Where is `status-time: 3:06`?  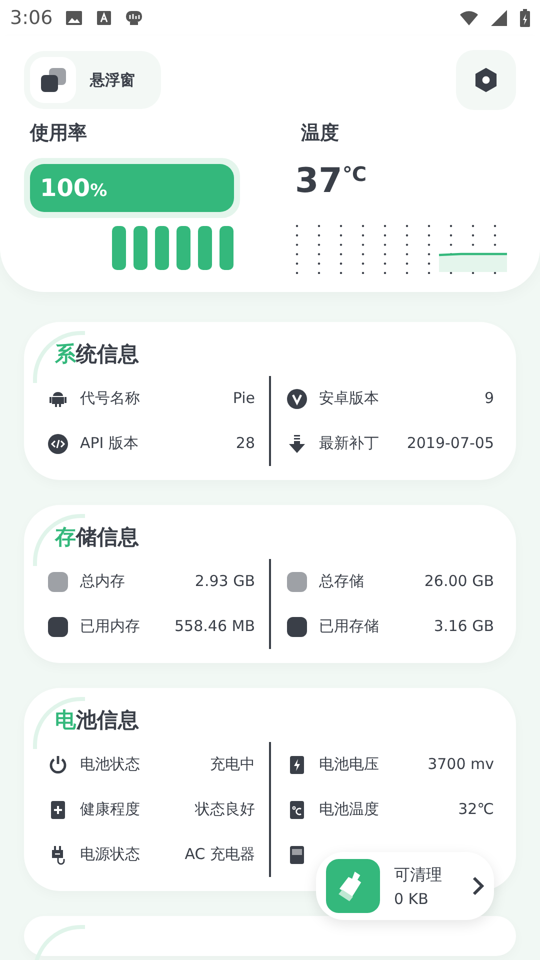 status-time: 3:06 is located at coordinates (31, 18).